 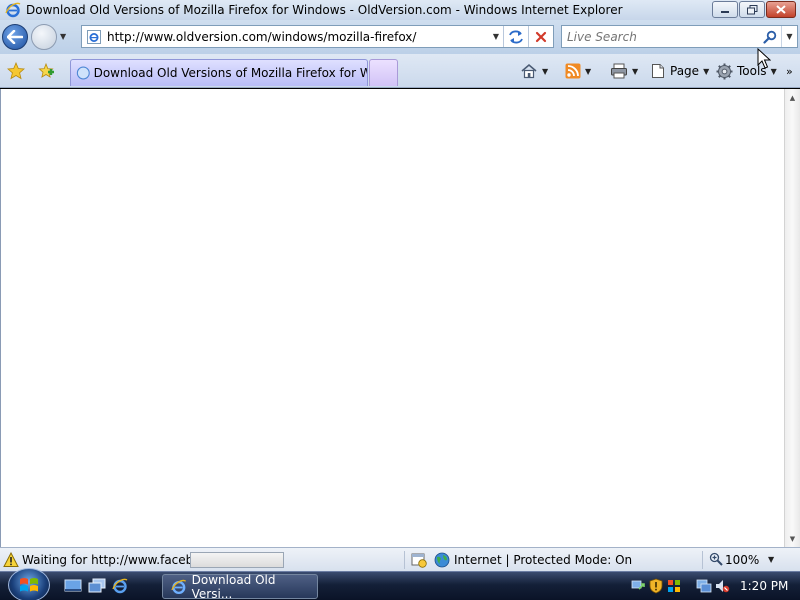 What do you see at coordinates (73, 586) in the screenshot?
I see `show-desktop-icon` at bounding box center [73, 586].